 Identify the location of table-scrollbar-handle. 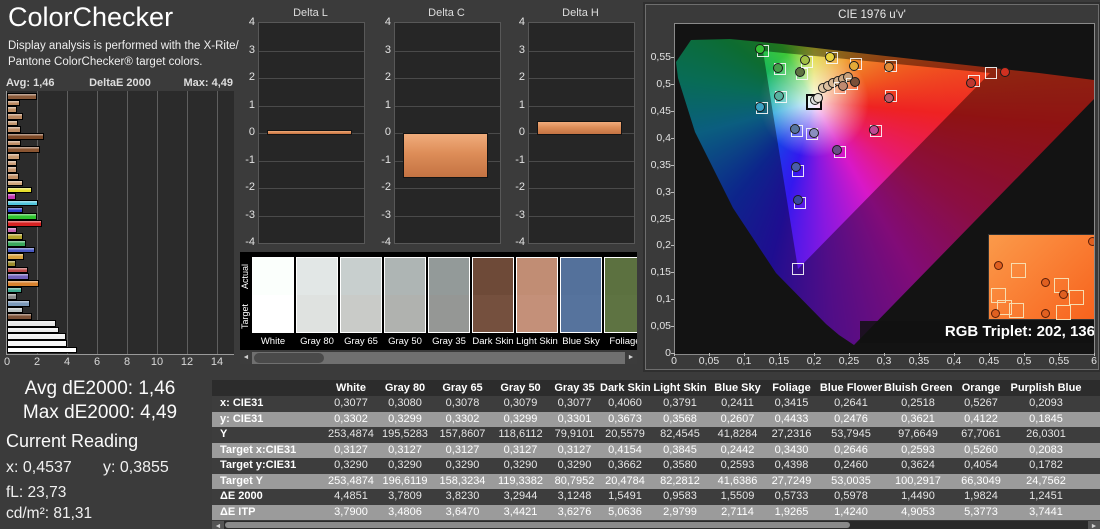
(537, 525).